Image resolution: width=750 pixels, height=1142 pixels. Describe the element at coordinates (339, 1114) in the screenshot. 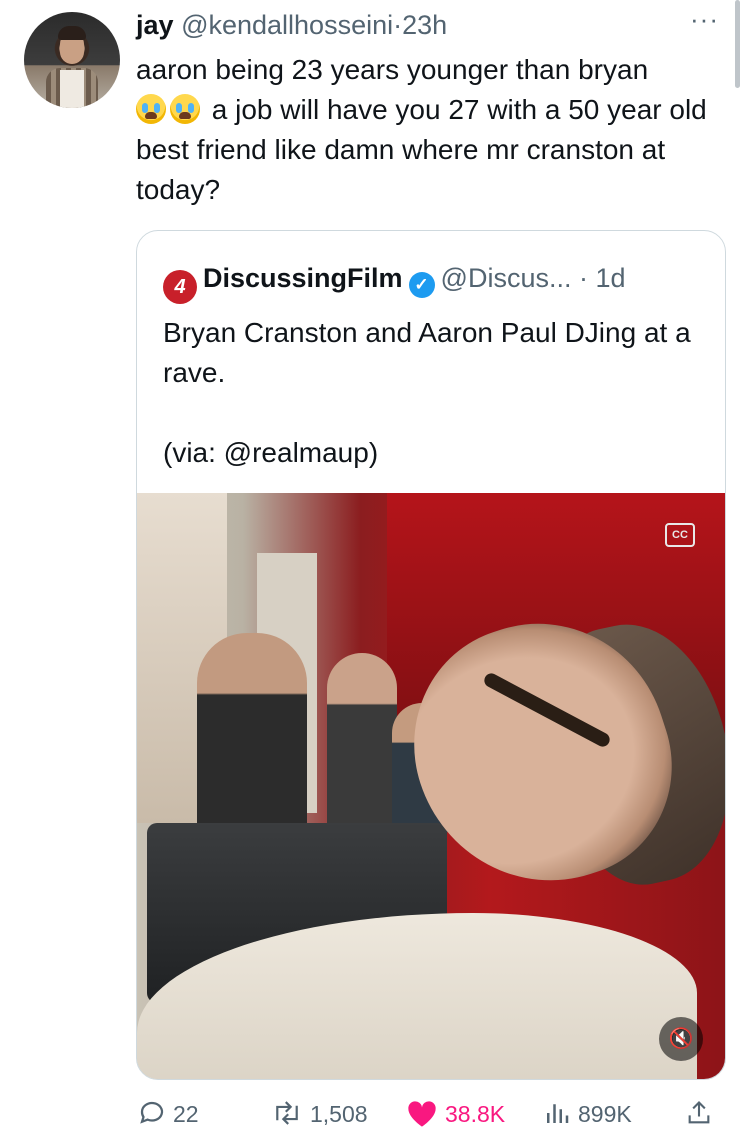

I see `repost-count: 1,508` at that location.